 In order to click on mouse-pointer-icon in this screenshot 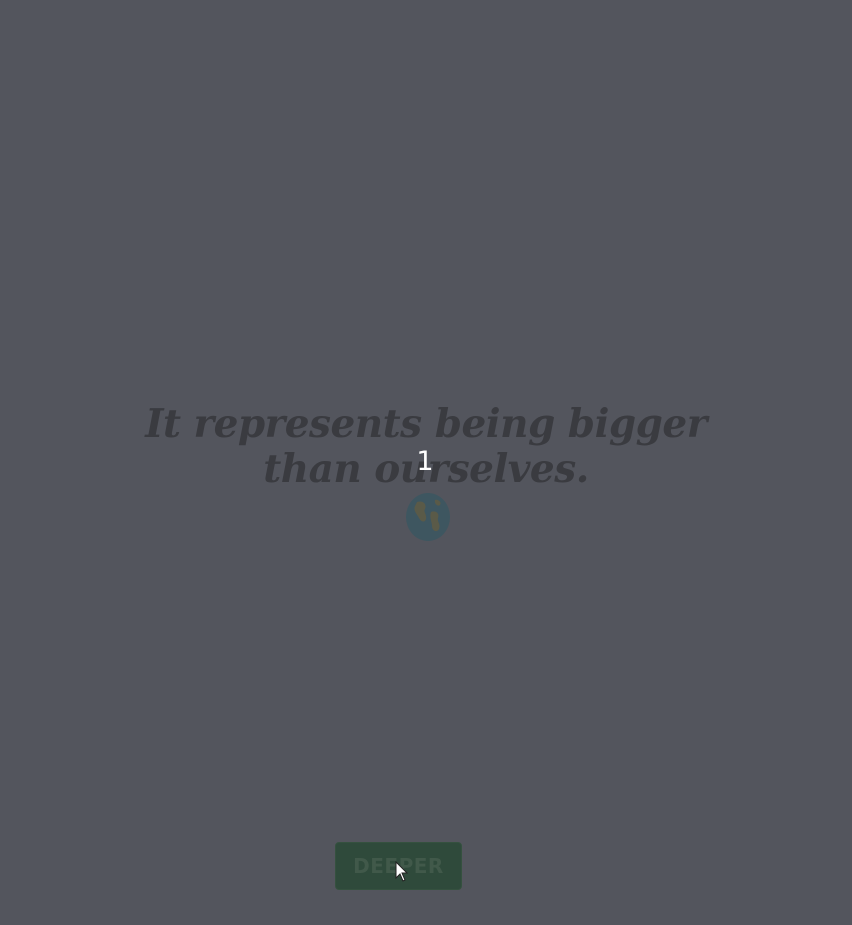, I will do `click(402, 871)`.